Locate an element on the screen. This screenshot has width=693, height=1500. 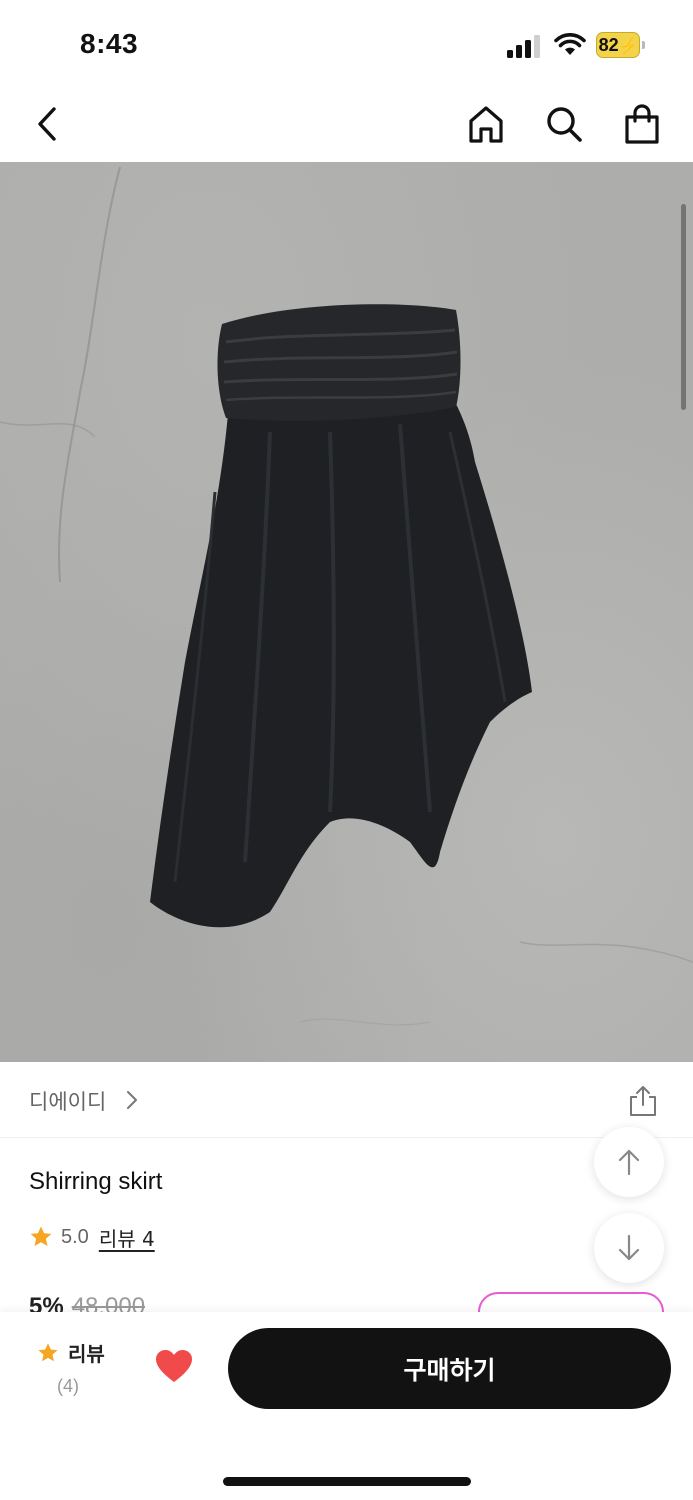
heart-icon is located at coordinates (174, 1366).